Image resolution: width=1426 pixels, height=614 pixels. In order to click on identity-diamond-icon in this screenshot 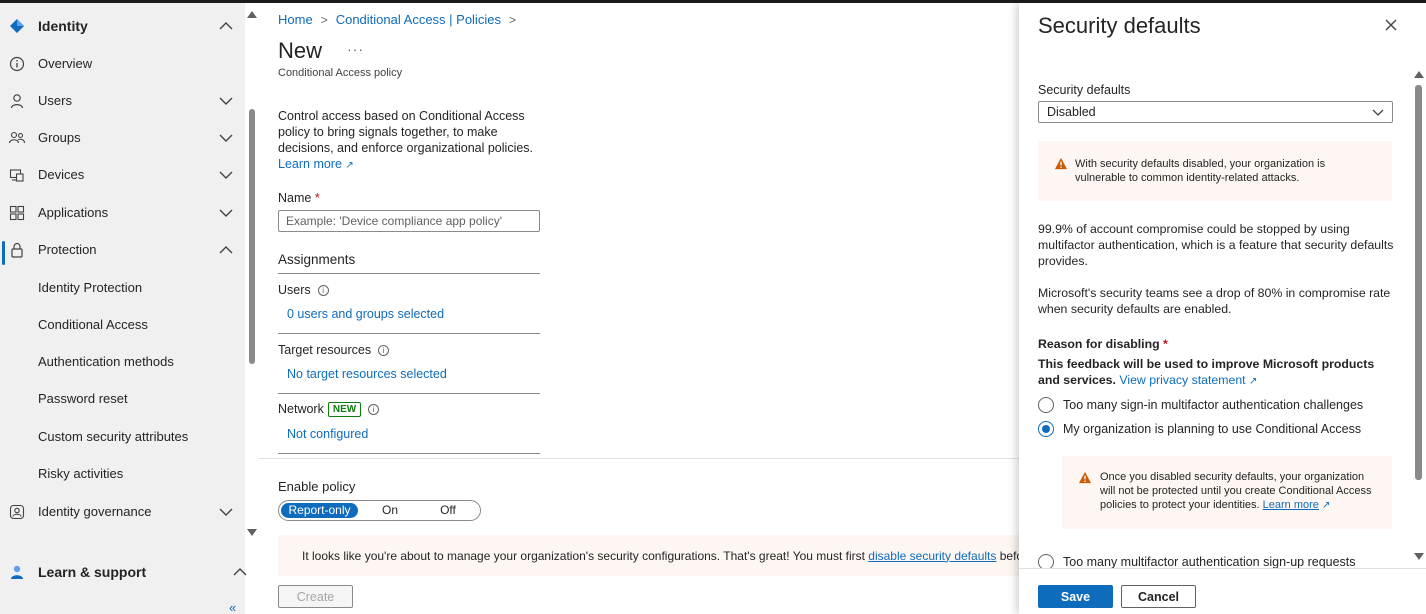, I will do `click(17, 26)`.